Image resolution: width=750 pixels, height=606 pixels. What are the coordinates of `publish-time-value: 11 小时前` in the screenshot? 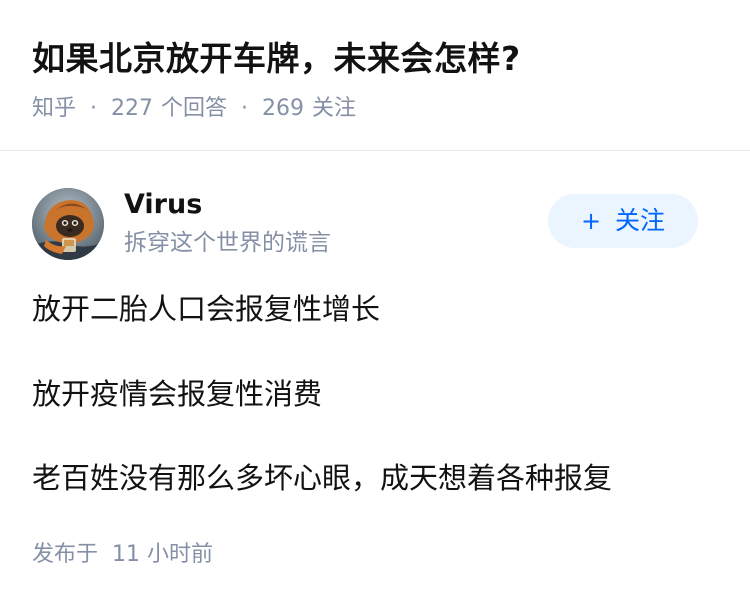 It's located at (163, 554).